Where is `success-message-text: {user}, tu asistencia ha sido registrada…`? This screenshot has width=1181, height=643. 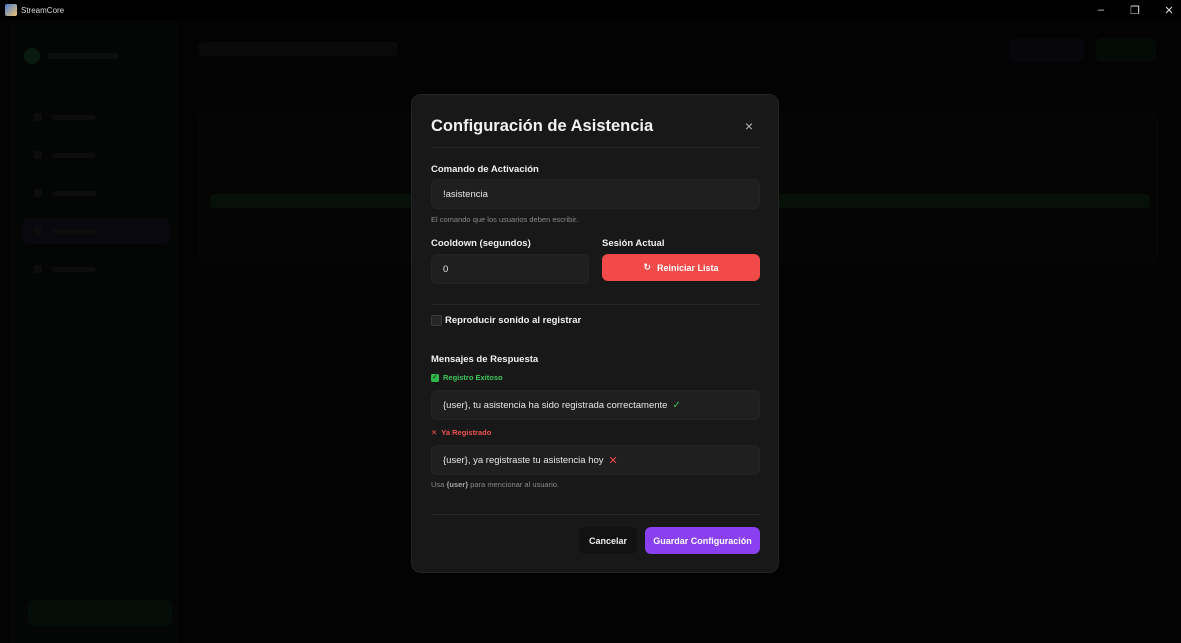 success-message-text: {user}, tu asistencia ha sido registrada… is located at coordinates (555, 405).